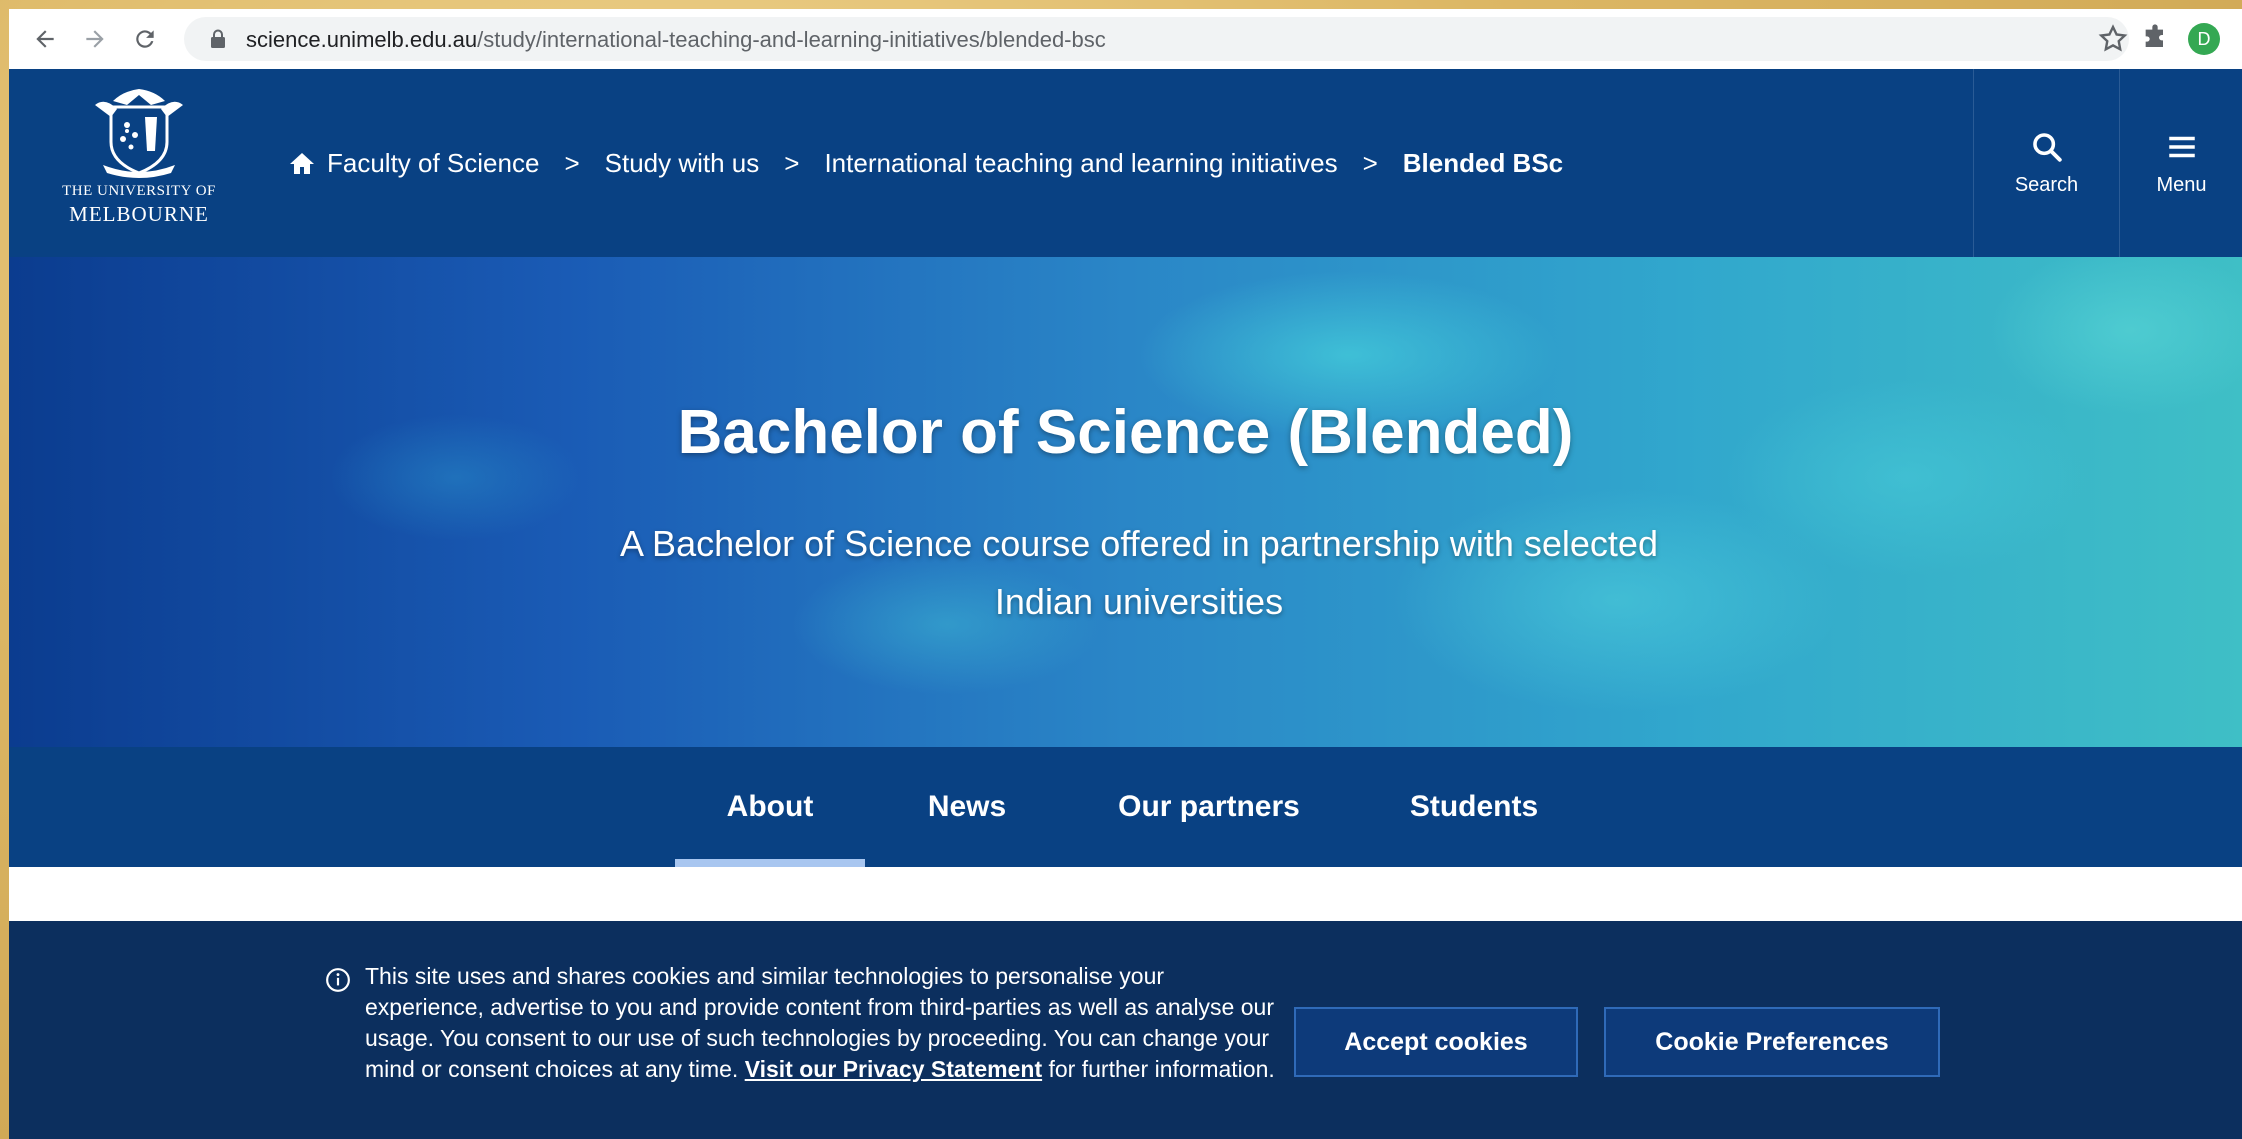 Image resolution: width=2242 pixels, height=1139 pixels. I want to click on tab-about: About, so click(770, 807).